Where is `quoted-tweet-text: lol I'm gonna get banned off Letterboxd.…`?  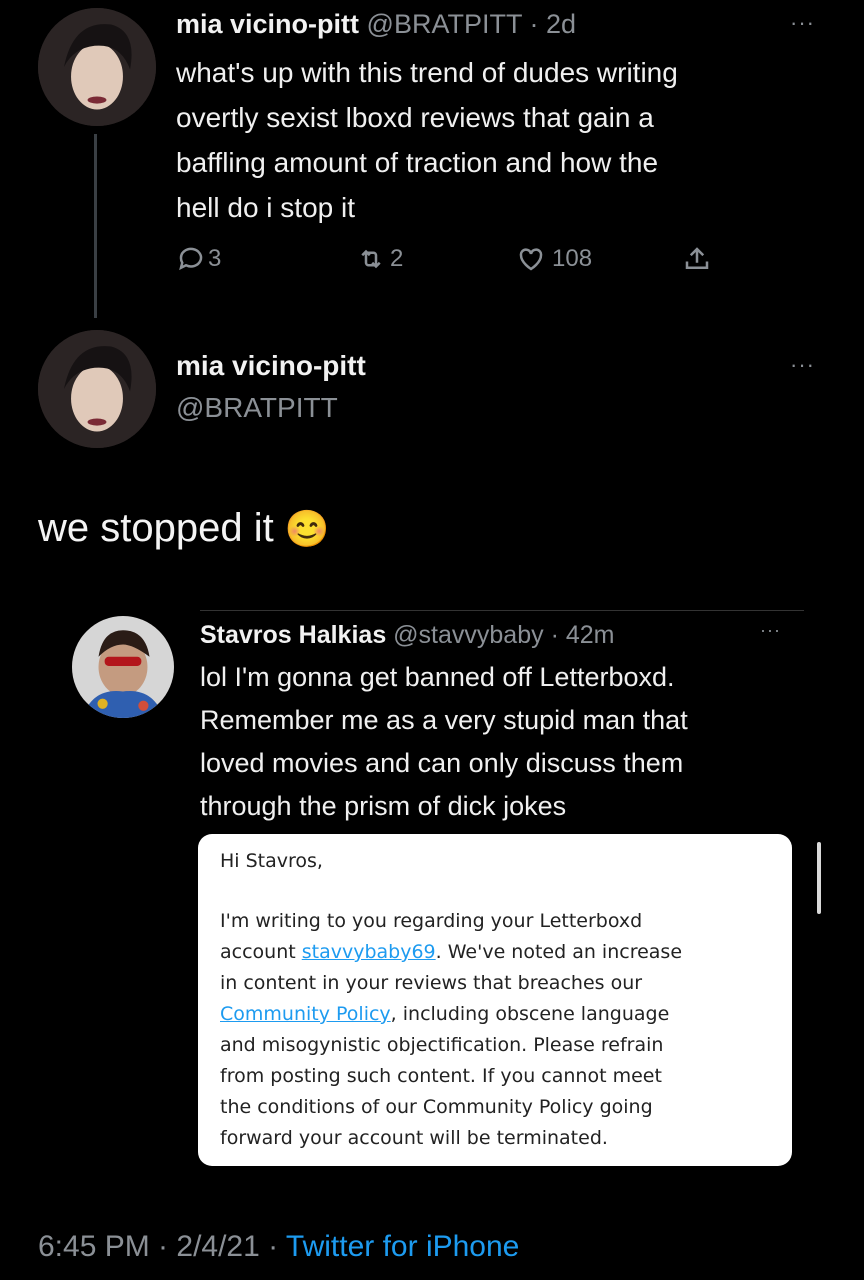
quoted-tweet-text: lol I'm gonna get banned off Letterboxd.… is located at coordinates (444, 742).